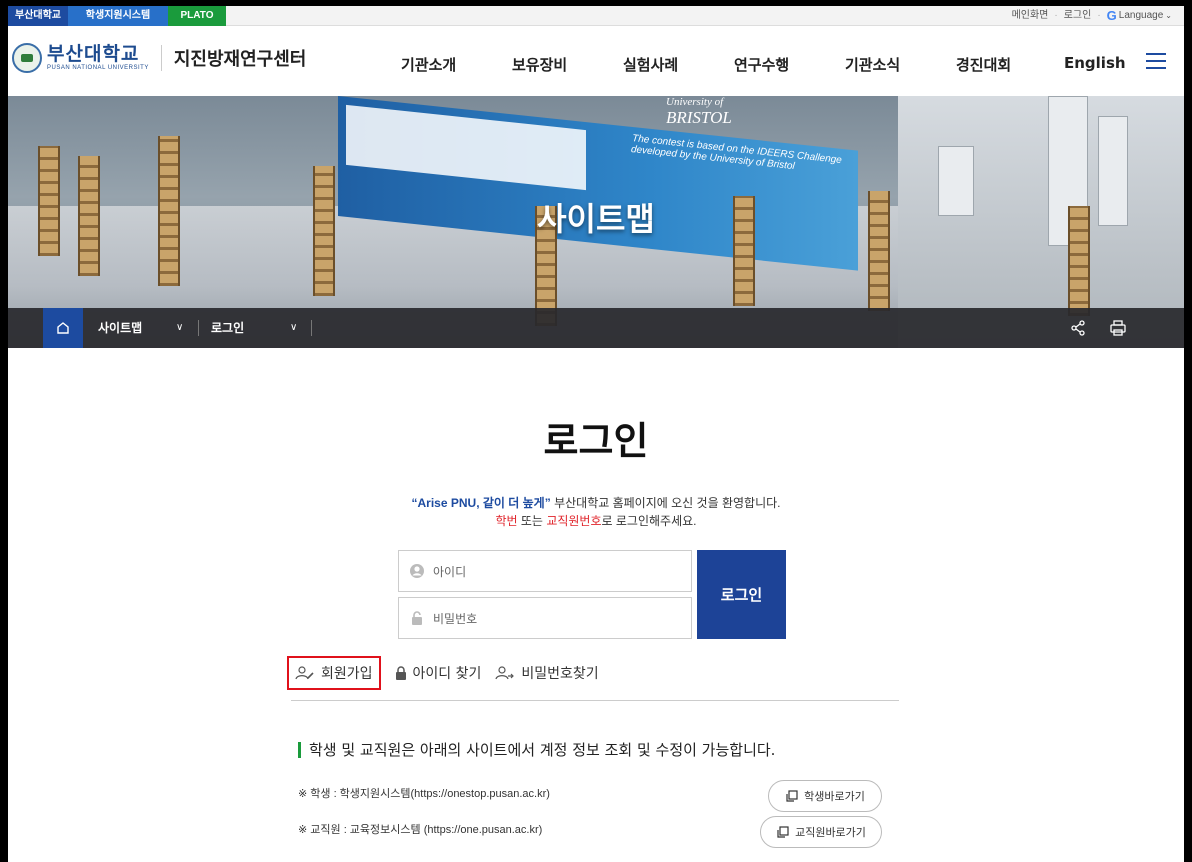  Describe the element at coordinates (455, 618) in the screenshot. I see `password-placeholder: 비밀번호` at that location.